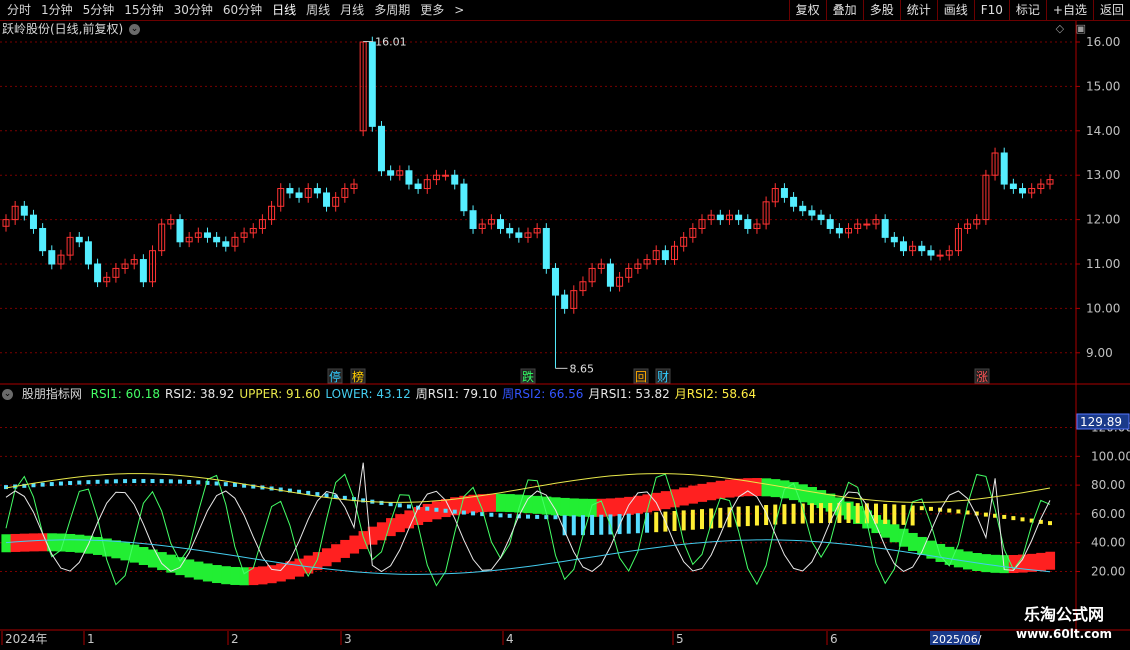  Describe the element at coordinates (432, 10) in the screenshot. I see `period-tab: 更多` at that location.